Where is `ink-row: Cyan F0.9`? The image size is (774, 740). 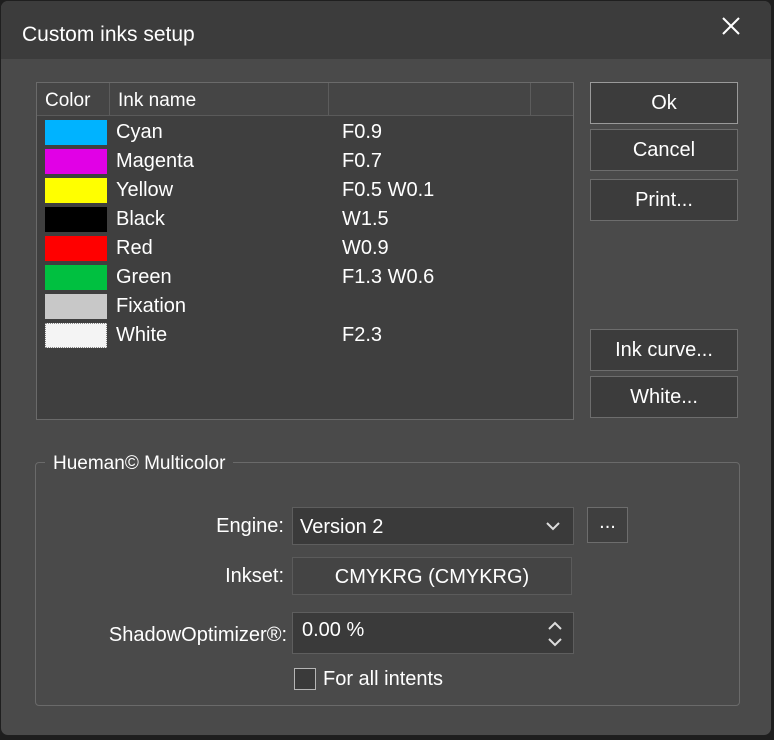
ink-row: Cyan F0.9 is located at coordinates (305, 132).